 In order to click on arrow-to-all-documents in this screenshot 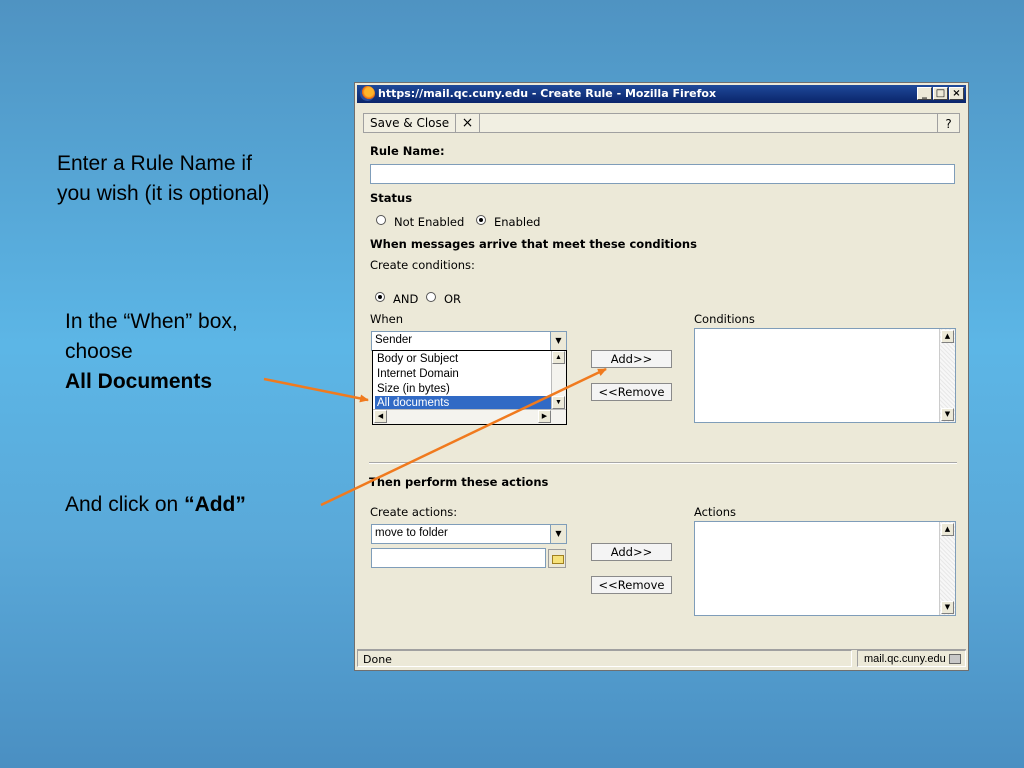, I will do `click(316, 390)`.